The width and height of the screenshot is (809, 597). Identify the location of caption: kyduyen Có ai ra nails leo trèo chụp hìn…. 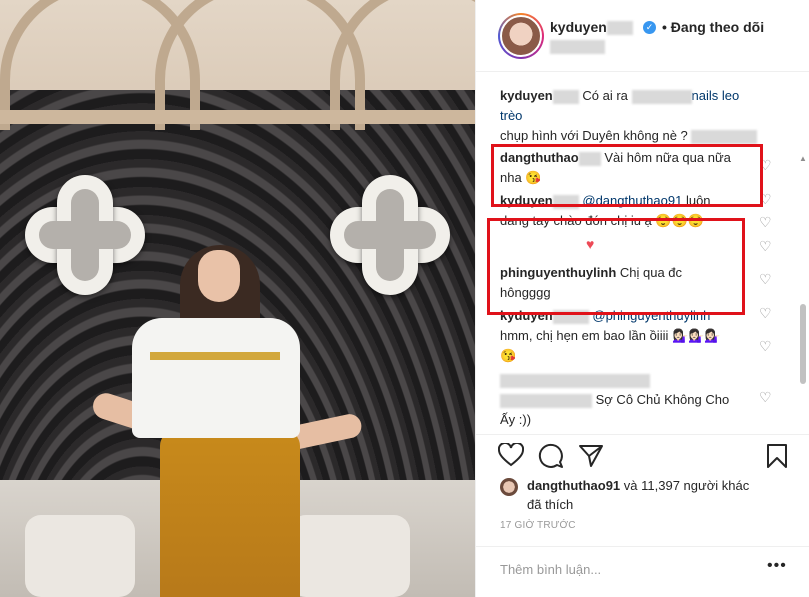
(631, 116).